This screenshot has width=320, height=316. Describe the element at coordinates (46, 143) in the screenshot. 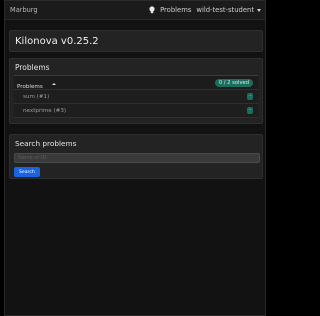

I see `search-section-title: Search problems` at that location.